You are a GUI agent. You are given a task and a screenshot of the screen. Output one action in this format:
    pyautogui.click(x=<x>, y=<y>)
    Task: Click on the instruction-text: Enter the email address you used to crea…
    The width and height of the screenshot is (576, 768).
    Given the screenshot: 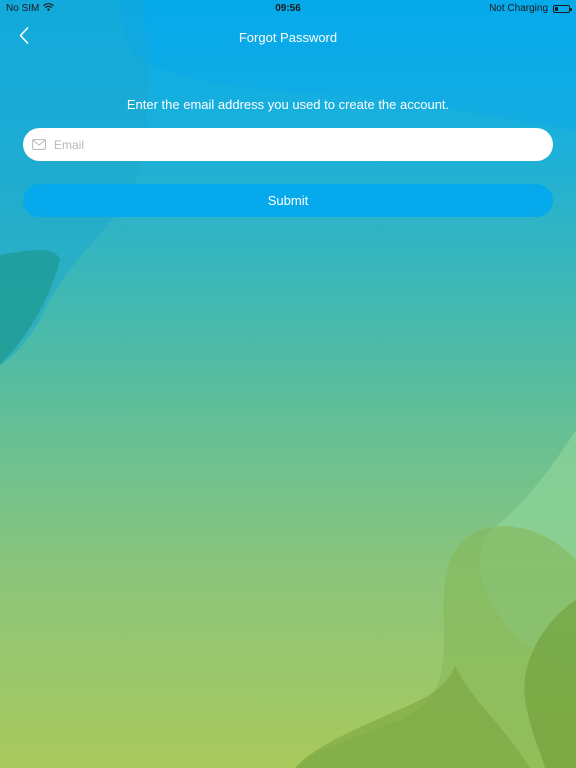 What is the action you would take?
    pyautogui.click(x=288, y=104)
    